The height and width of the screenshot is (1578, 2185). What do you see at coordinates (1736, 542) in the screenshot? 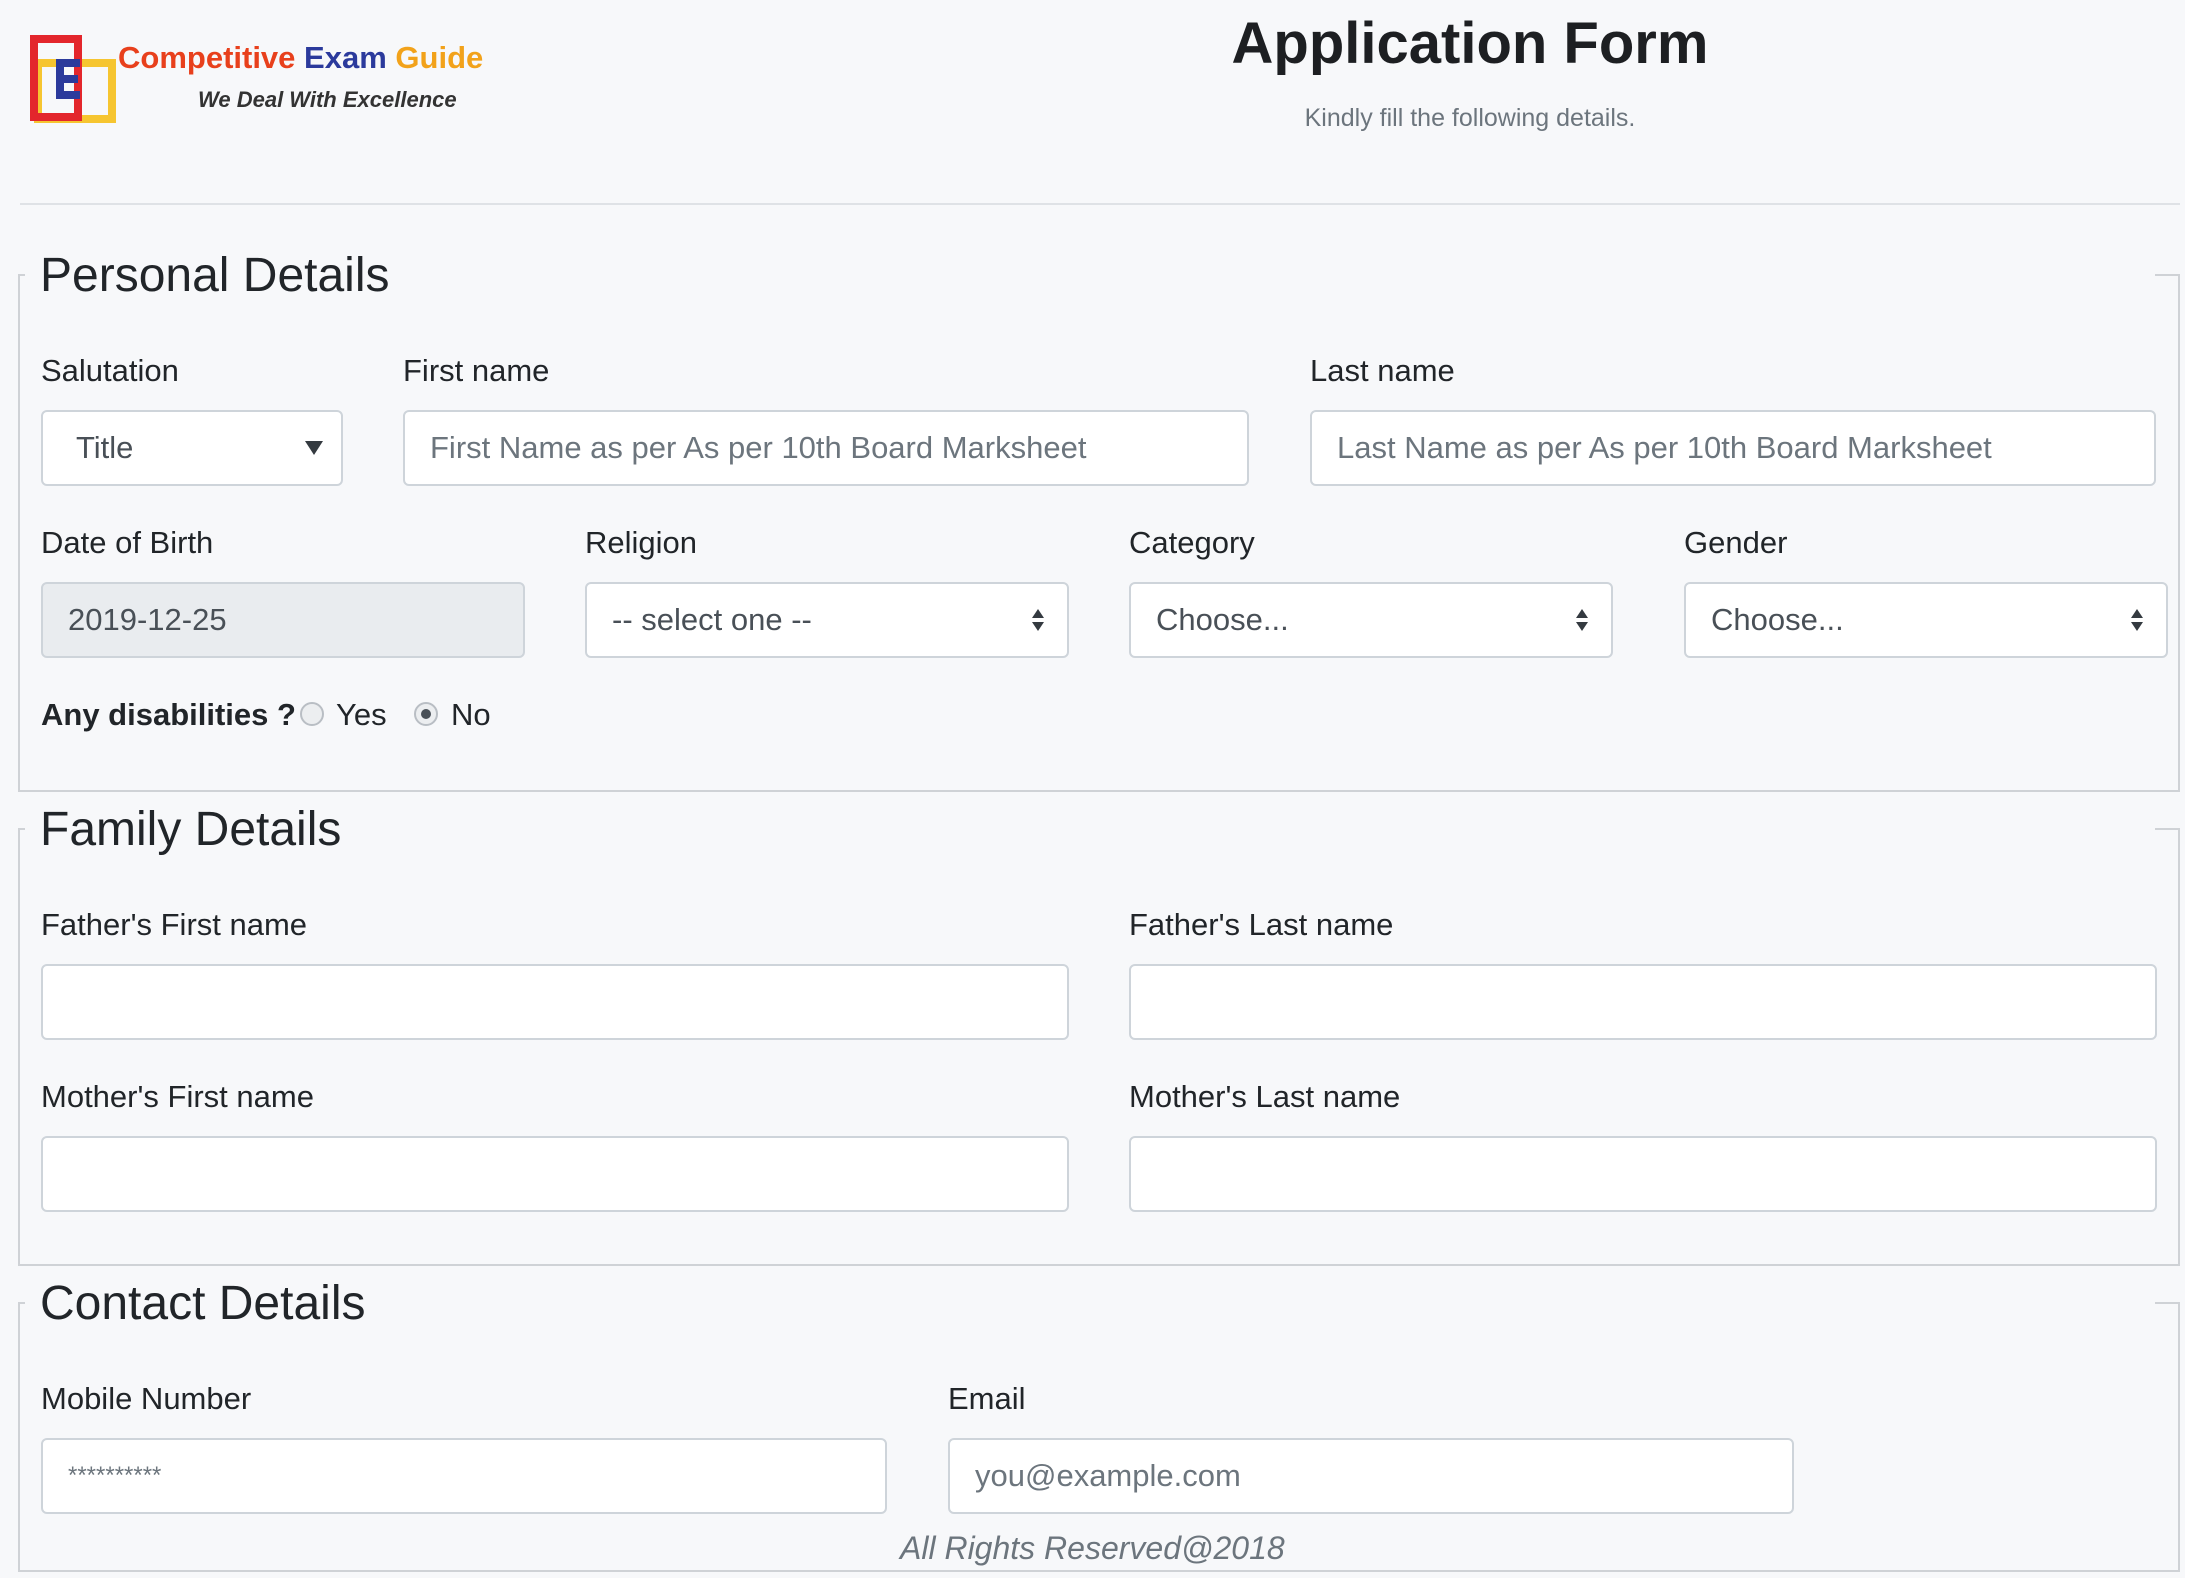
I see `gender-label: Gender` at bounding box center [1736, 542].